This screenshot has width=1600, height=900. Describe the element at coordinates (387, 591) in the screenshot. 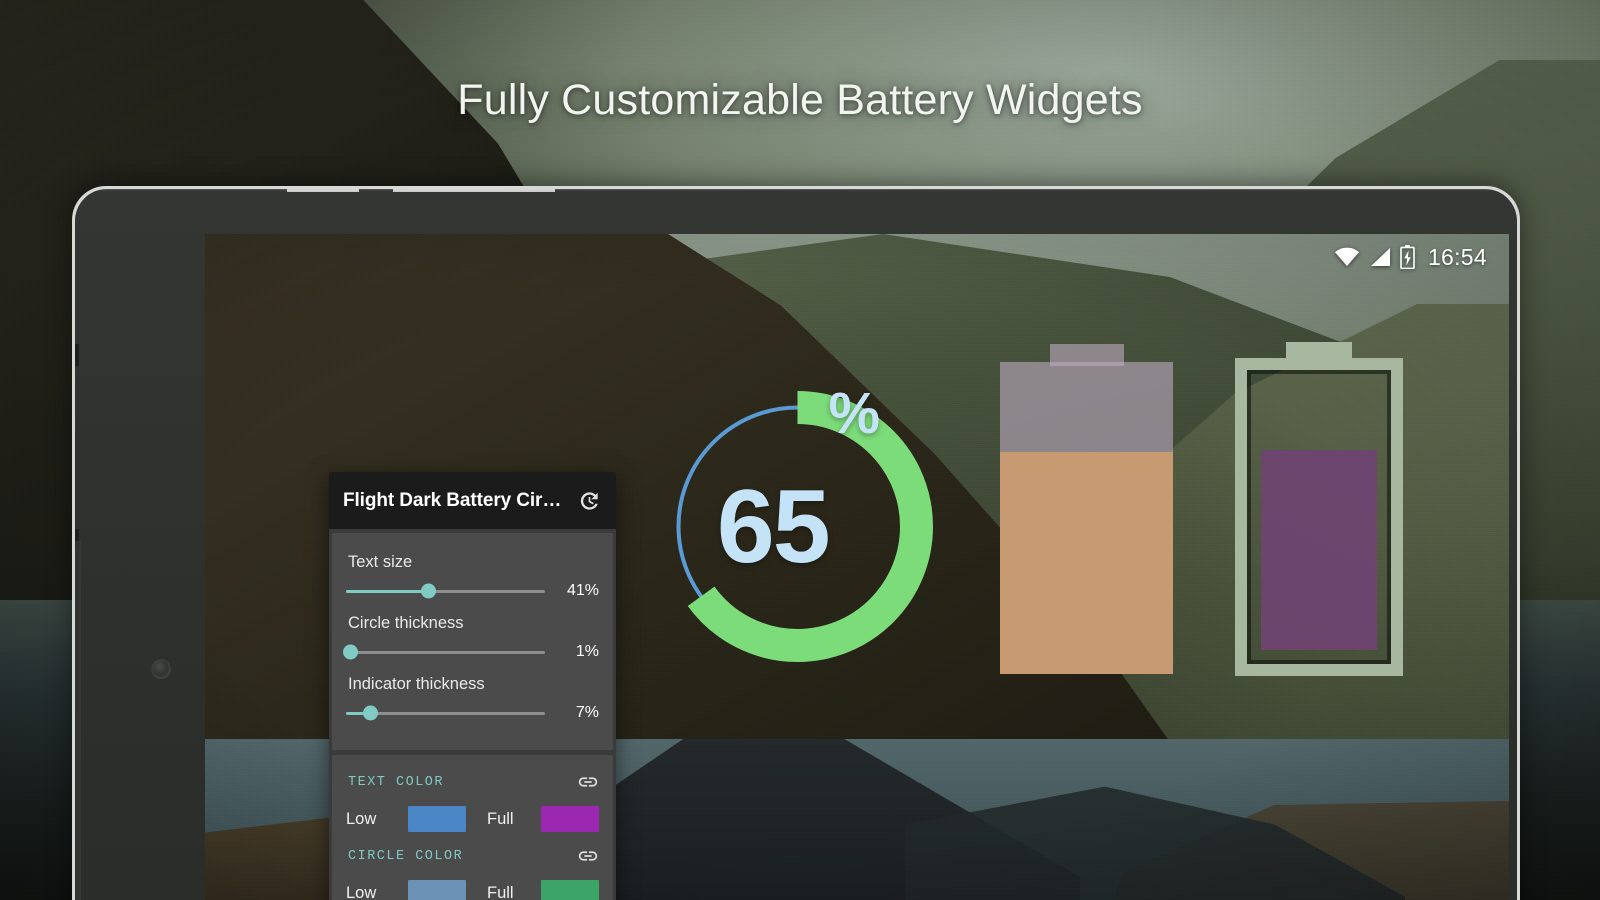

I see `slider-fill` at that location.